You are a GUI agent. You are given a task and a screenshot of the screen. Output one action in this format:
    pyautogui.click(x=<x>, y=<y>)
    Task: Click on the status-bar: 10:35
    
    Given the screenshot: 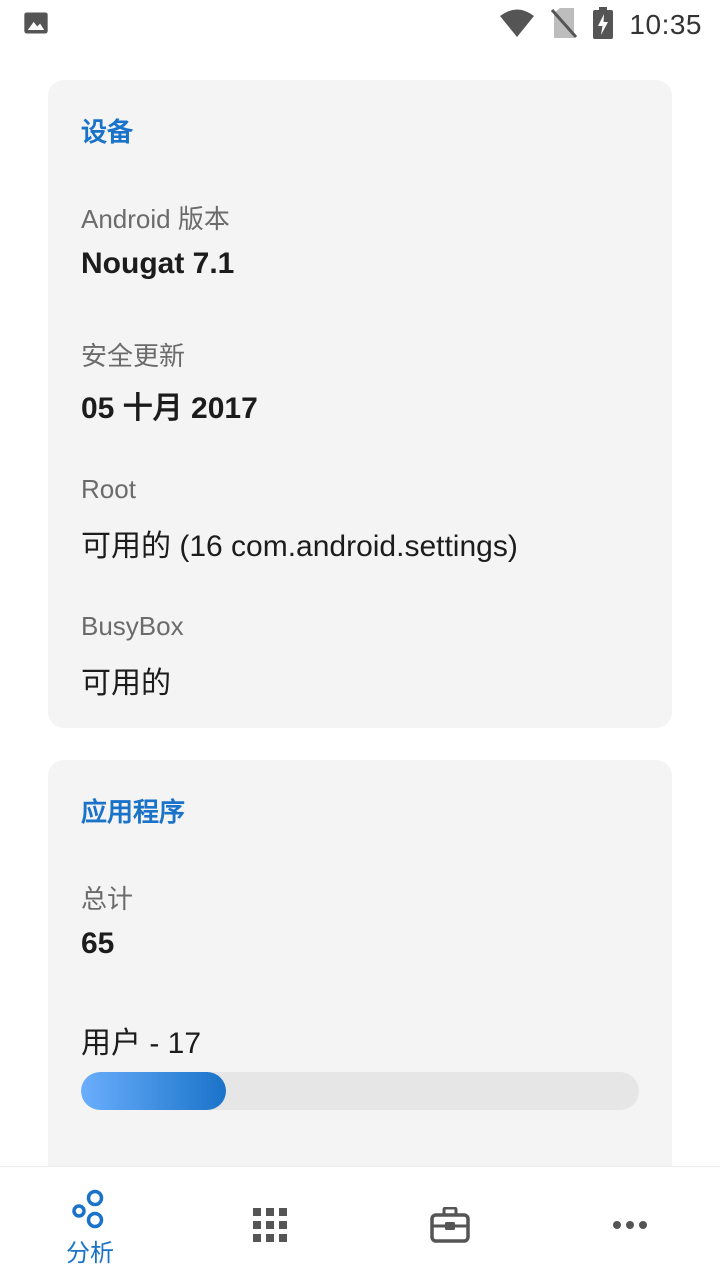 What is the action you would take?
    pyautogui.click(x=360, y=25)
    